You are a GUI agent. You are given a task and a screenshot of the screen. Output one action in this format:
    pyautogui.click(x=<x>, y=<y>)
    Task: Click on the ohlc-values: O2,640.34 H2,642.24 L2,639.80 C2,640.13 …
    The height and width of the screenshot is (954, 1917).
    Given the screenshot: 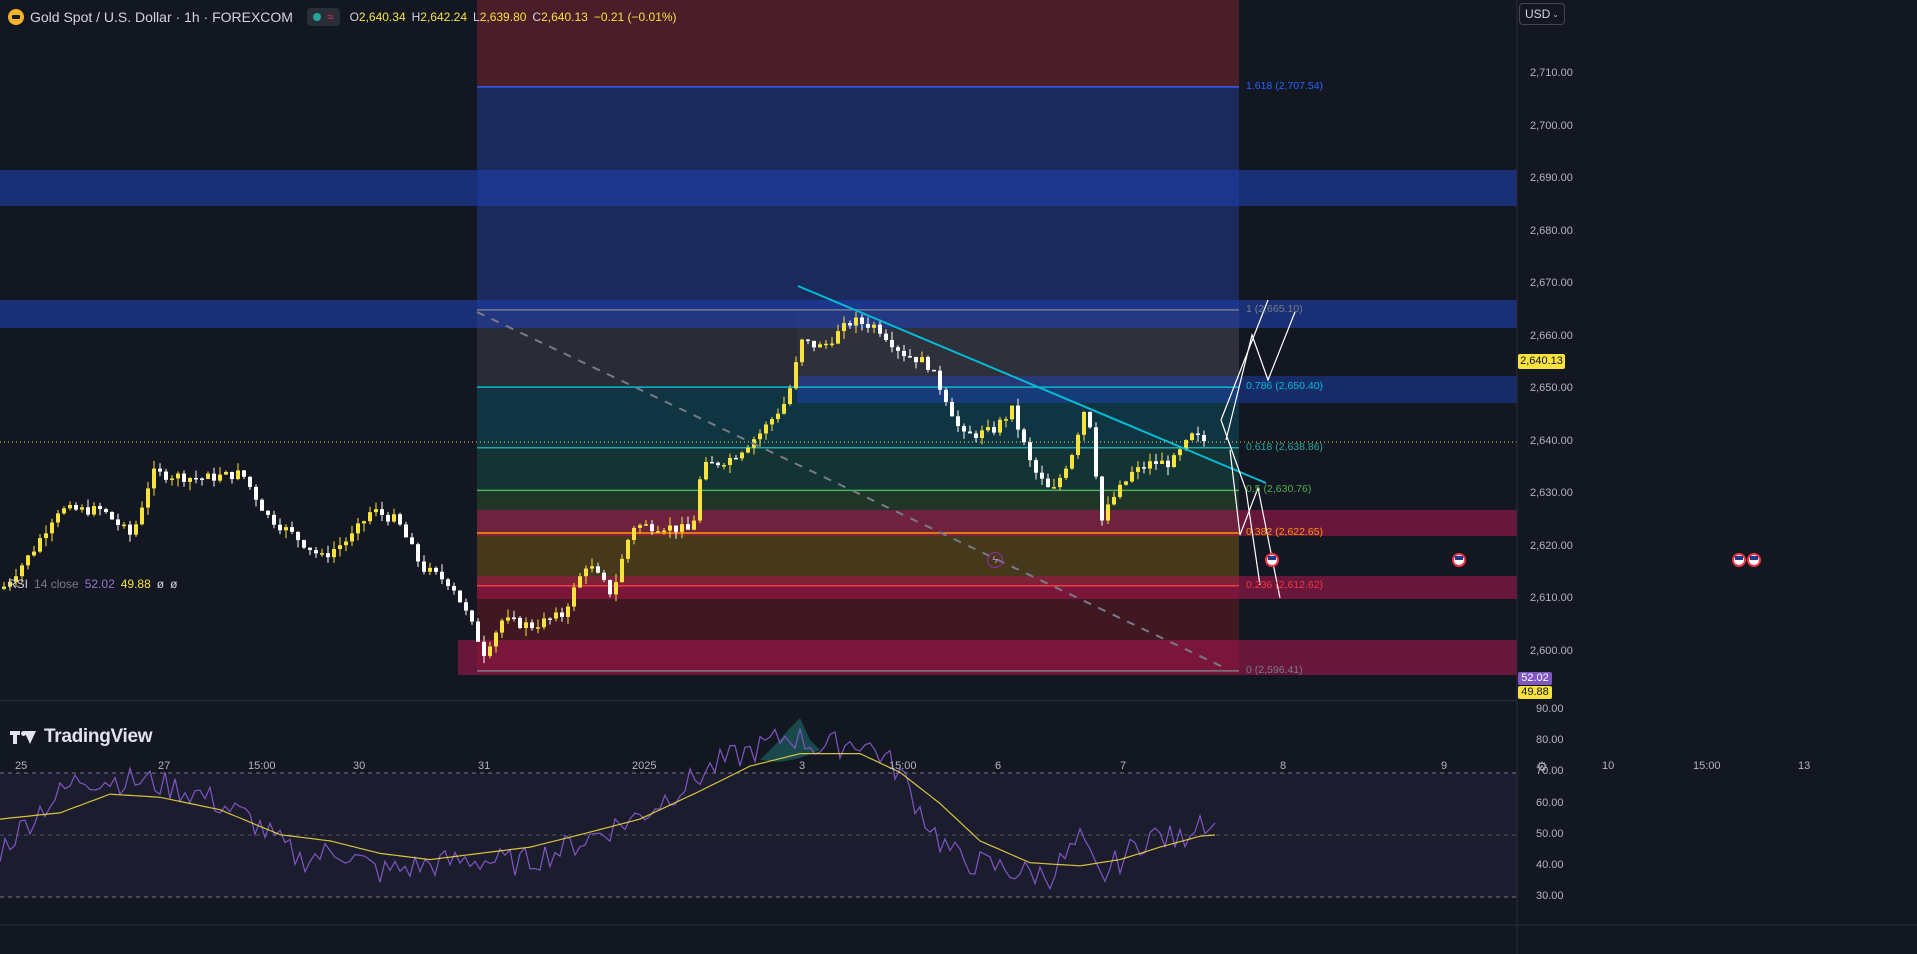 What is the action you would take?
    pyautogui.click(x=513, y=17)
    